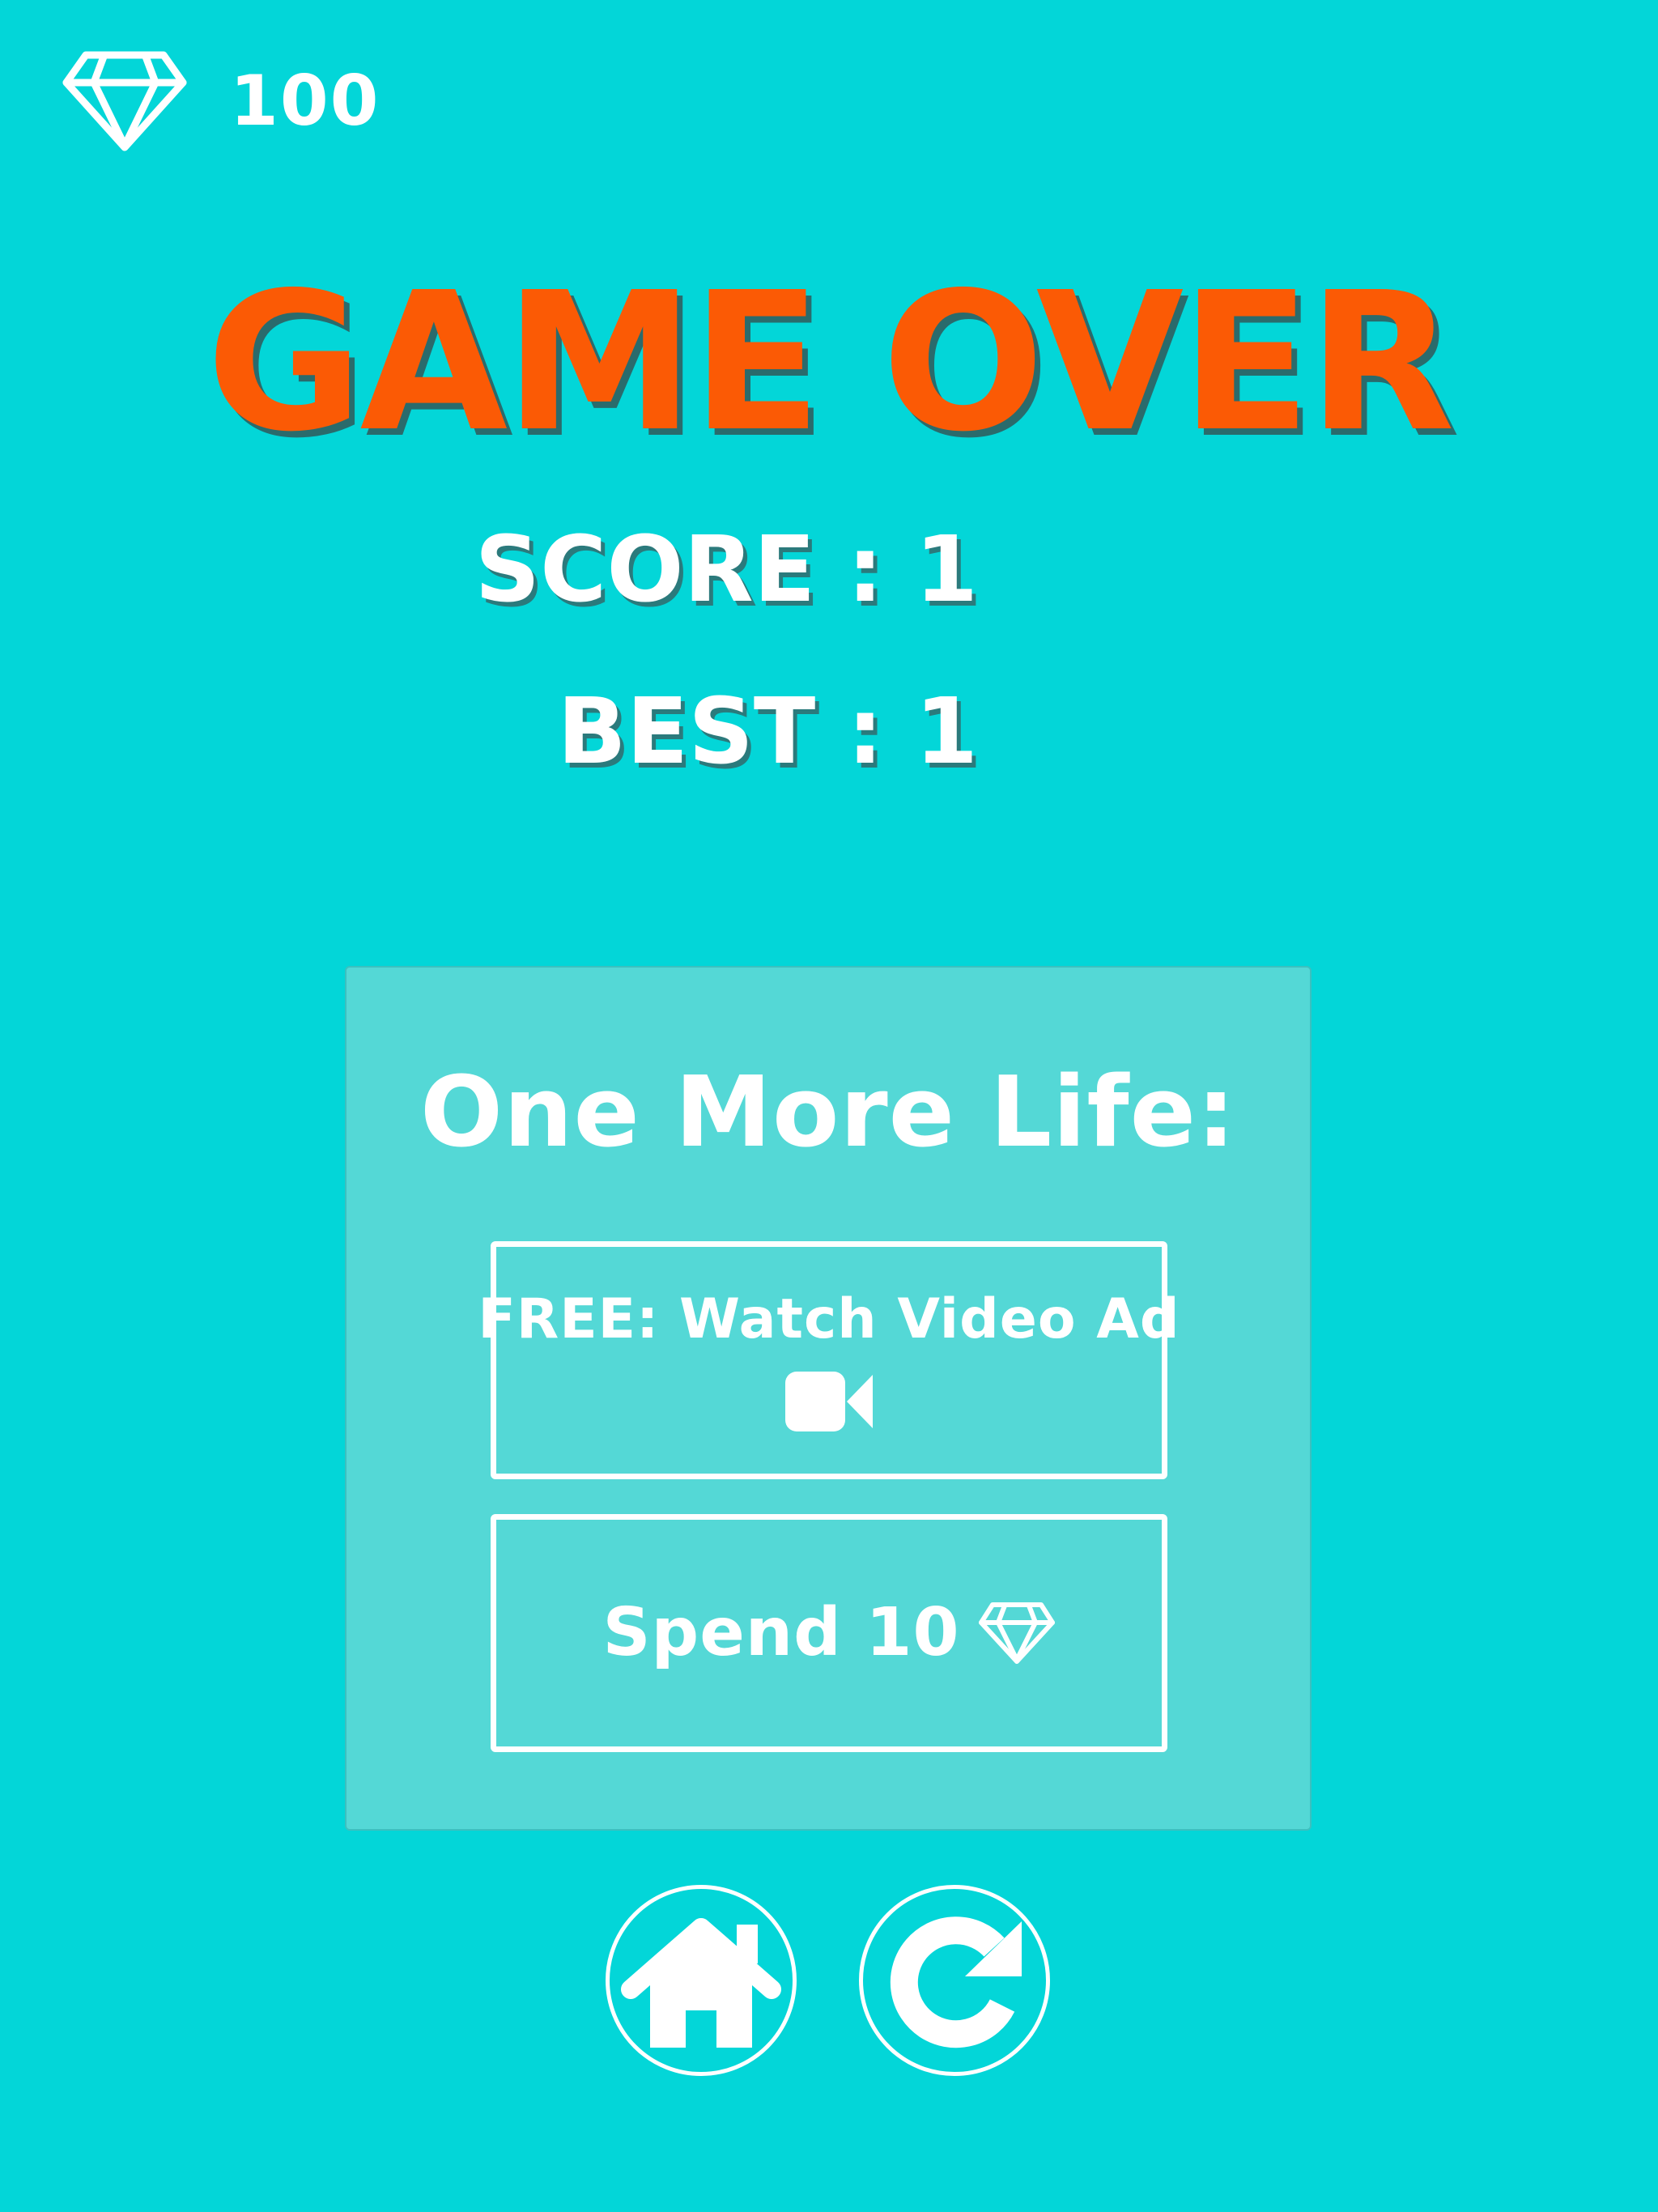 The width and height of the screenshot is (1658, 2212). Describe the element at coordinates (701, 1983) in the screenshot. I see `home-icon` at that location.